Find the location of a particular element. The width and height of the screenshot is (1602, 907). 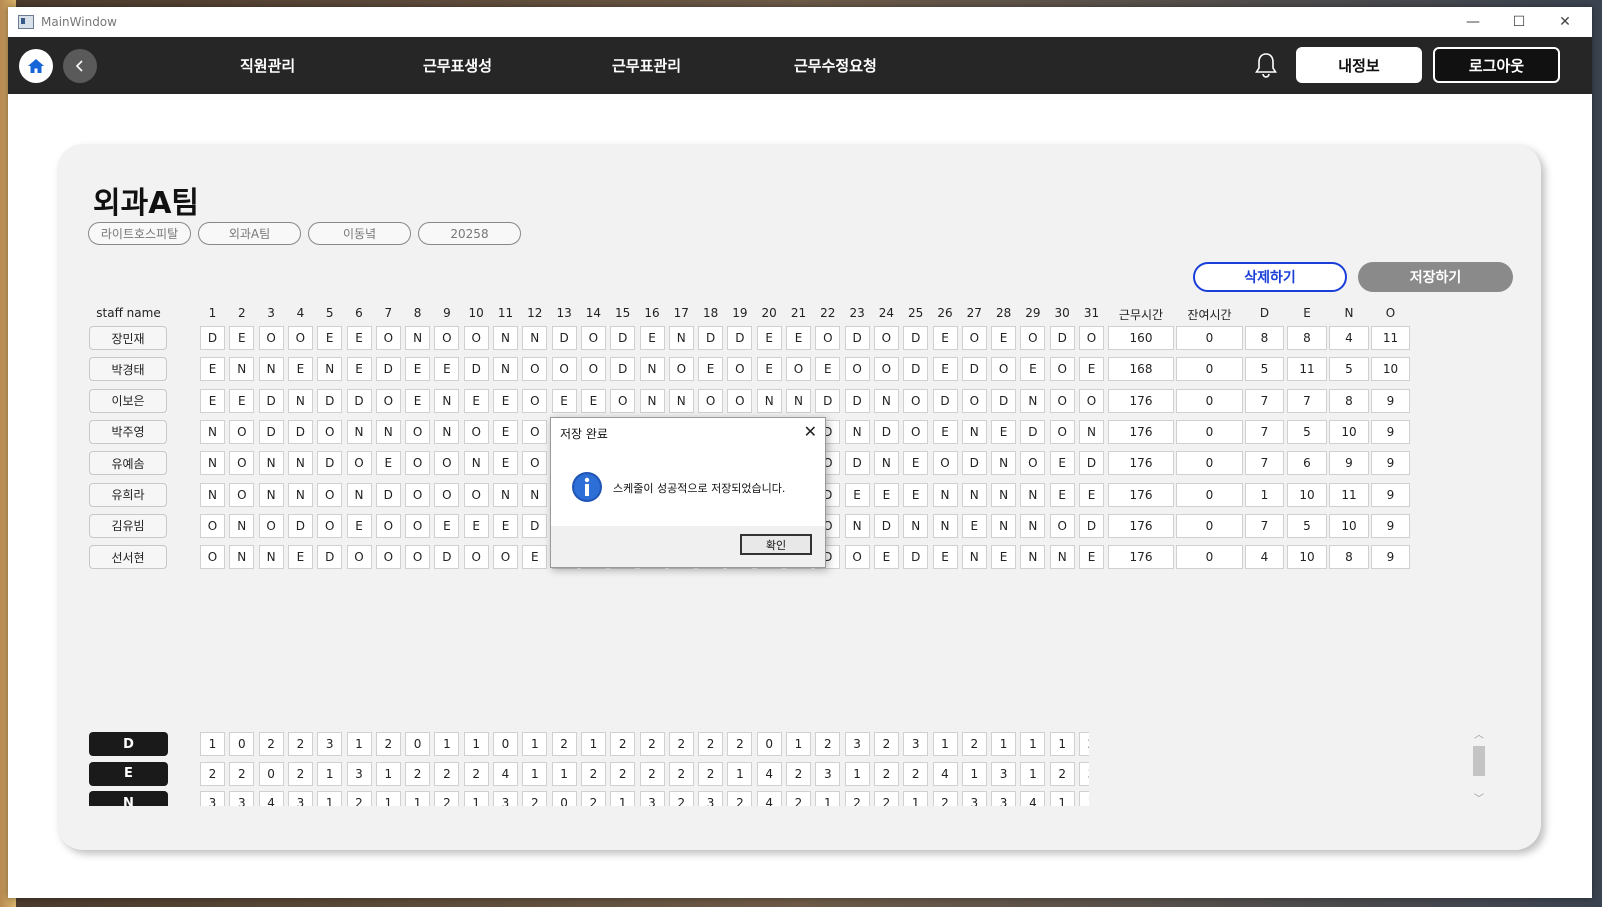

my-info-button: 내정보 is located at coordinates (1359, 65).